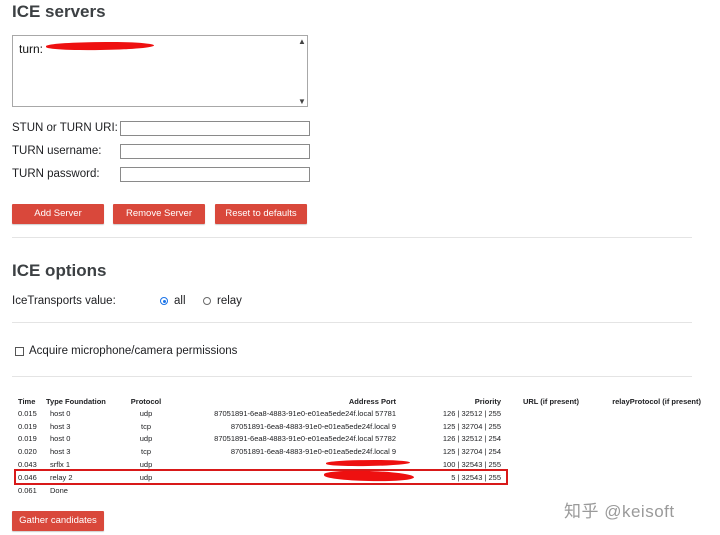 The width and height of the screenshot is (720, 535). Describe the element at coordinates (146, 401) in the screenshot. I see `header-protocol: Protocol` at that location.